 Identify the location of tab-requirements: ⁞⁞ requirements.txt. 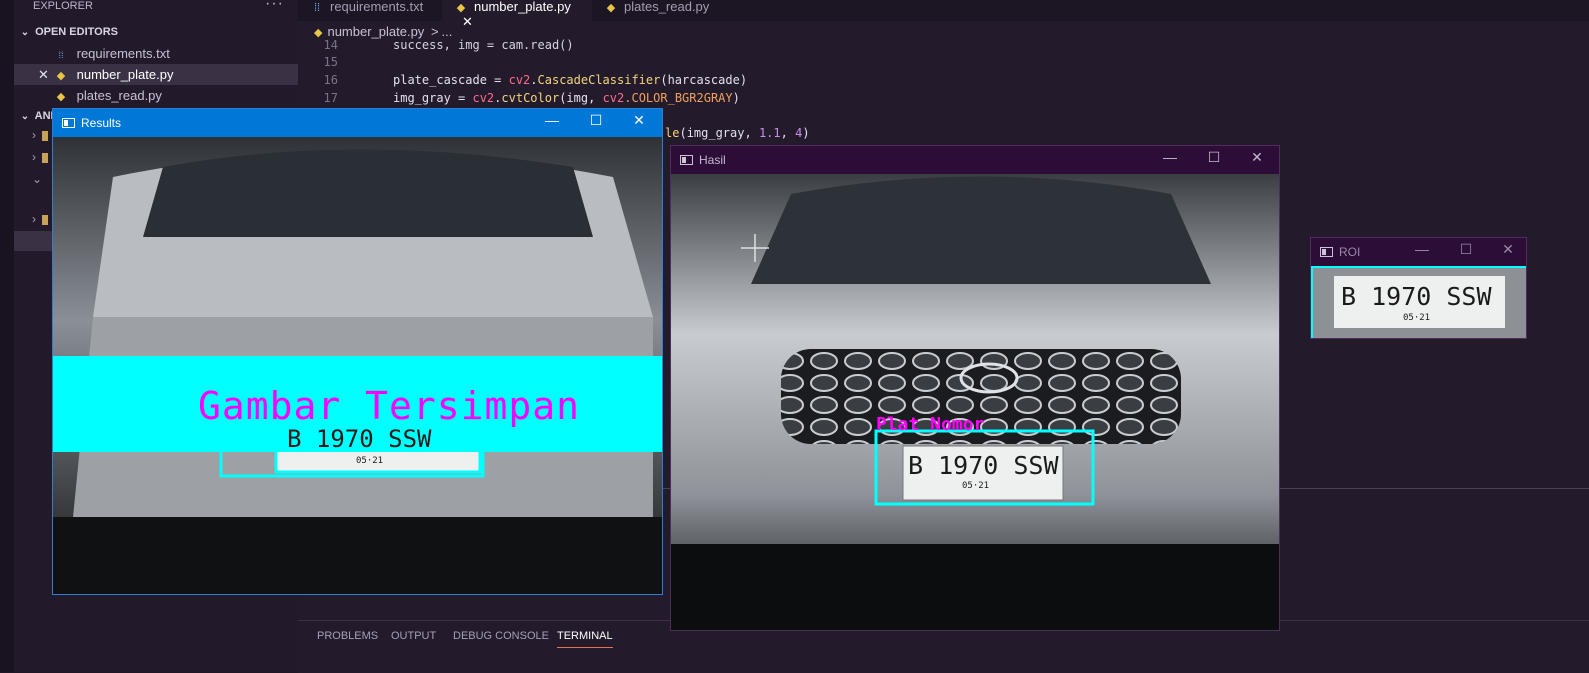
(370, 10).